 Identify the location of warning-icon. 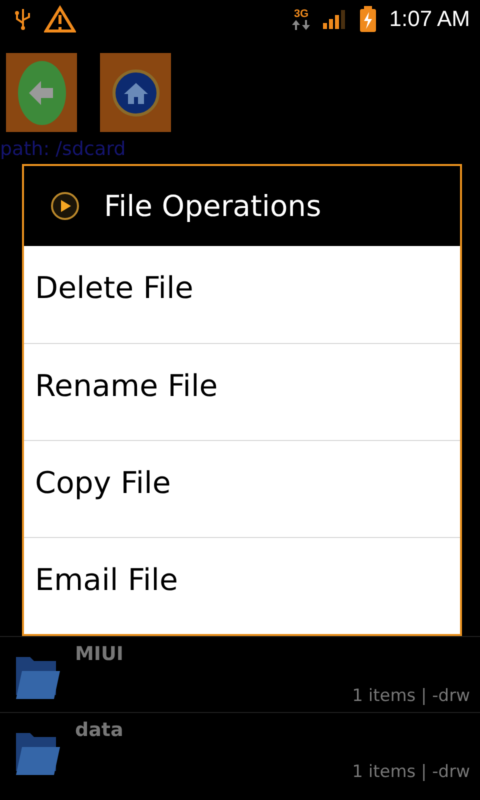
(60, 19).